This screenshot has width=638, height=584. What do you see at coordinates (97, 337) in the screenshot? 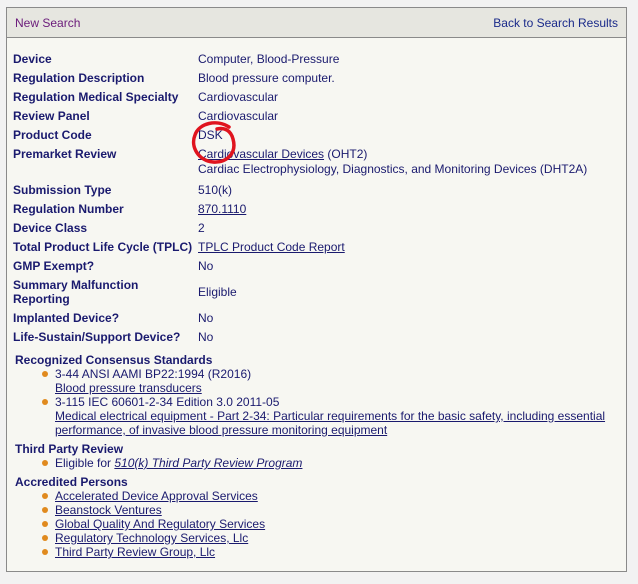
I see `life-sustain-label: Life-Sustain/Support Device?` at bounding box center [97, 337].